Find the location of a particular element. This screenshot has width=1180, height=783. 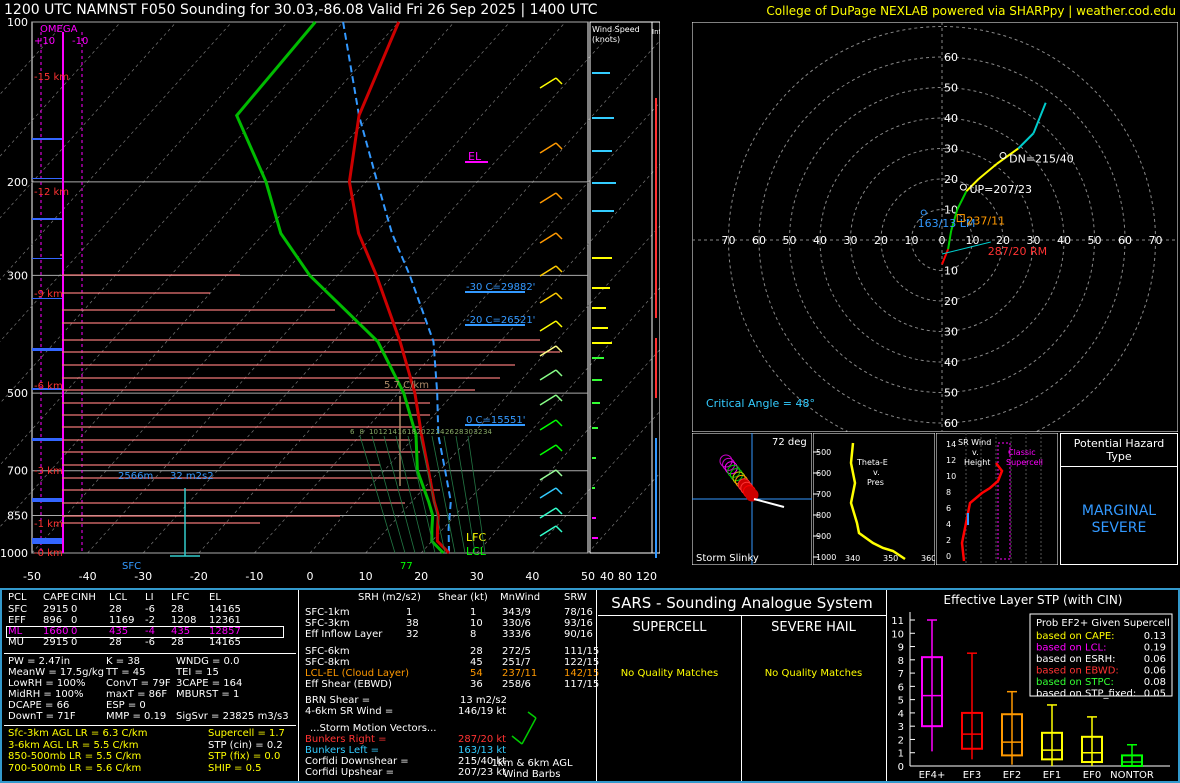

wind-speed-title: Wind Speed is located at coordinates (616, 29).